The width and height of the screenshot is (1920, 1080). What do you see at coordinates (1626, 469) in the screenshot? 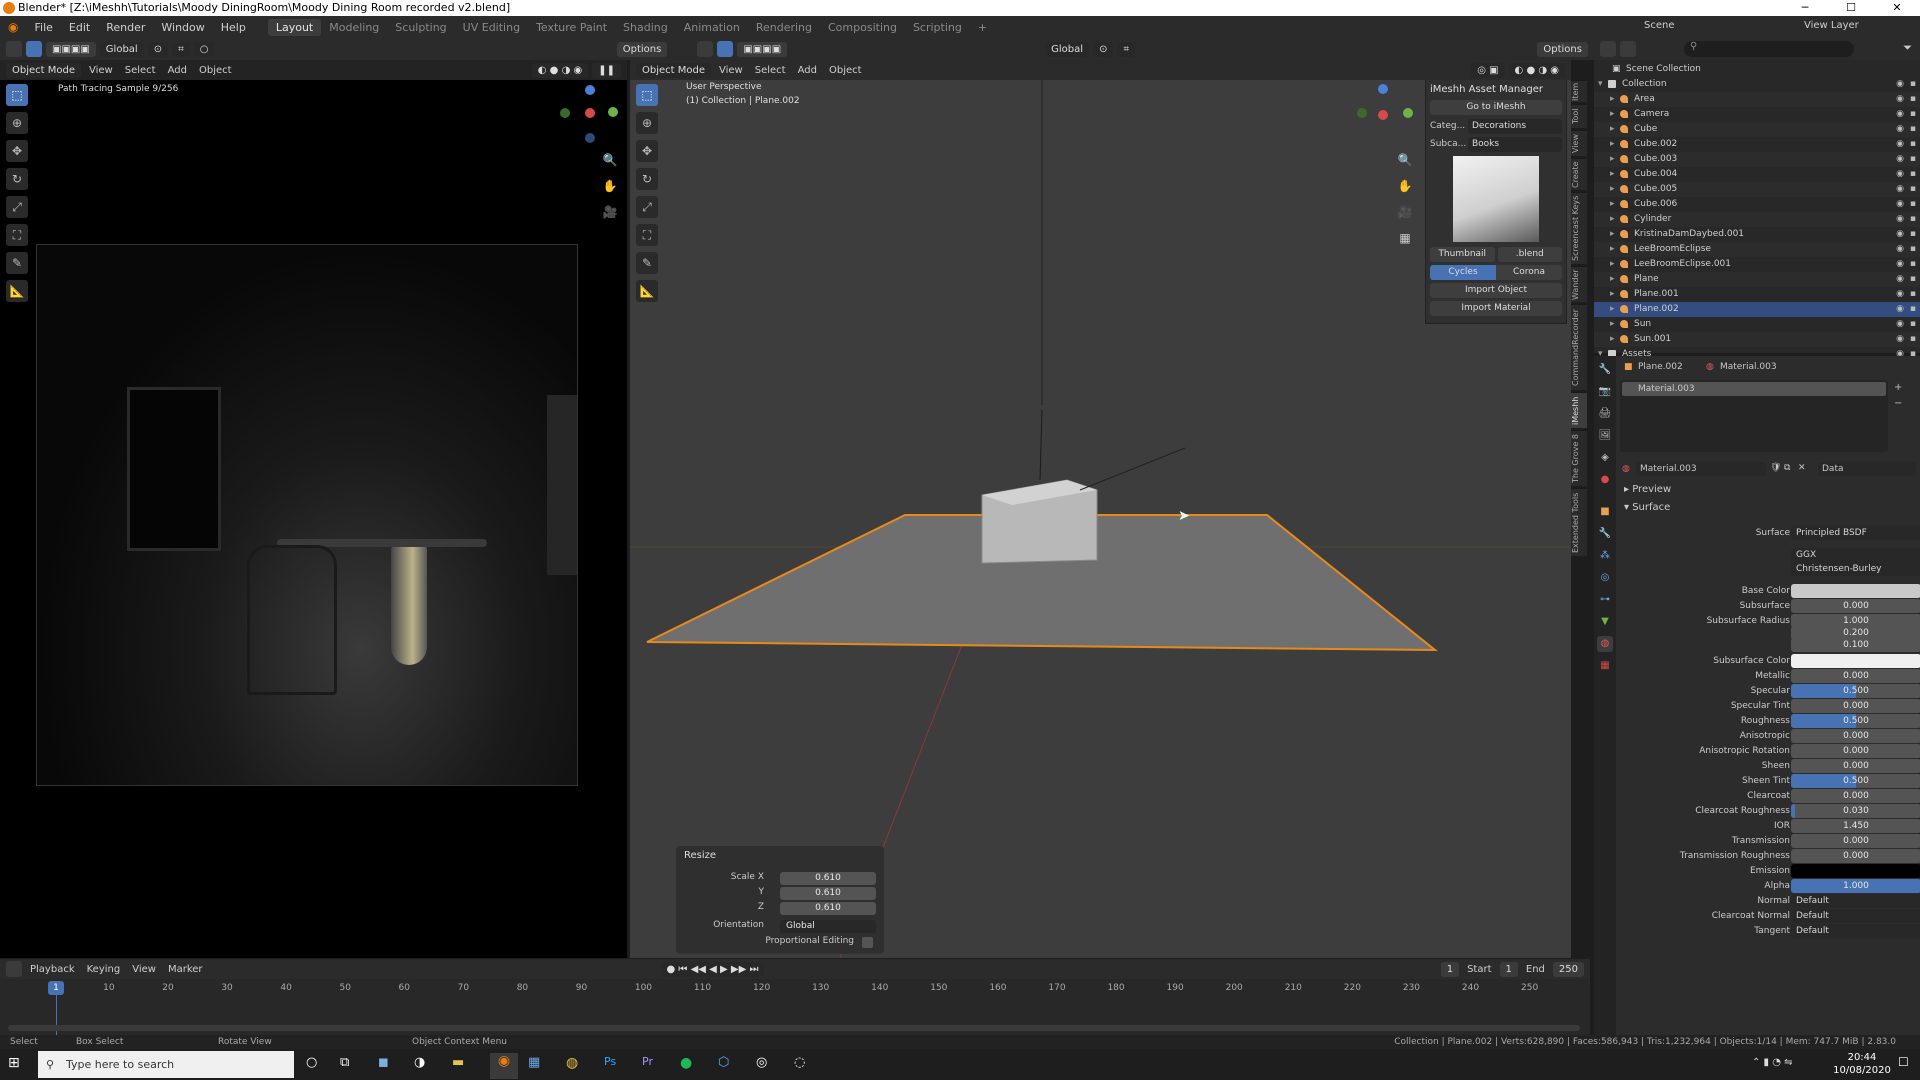
I see `material-browse-icon: ◍` at bounding box center [1626, 469].